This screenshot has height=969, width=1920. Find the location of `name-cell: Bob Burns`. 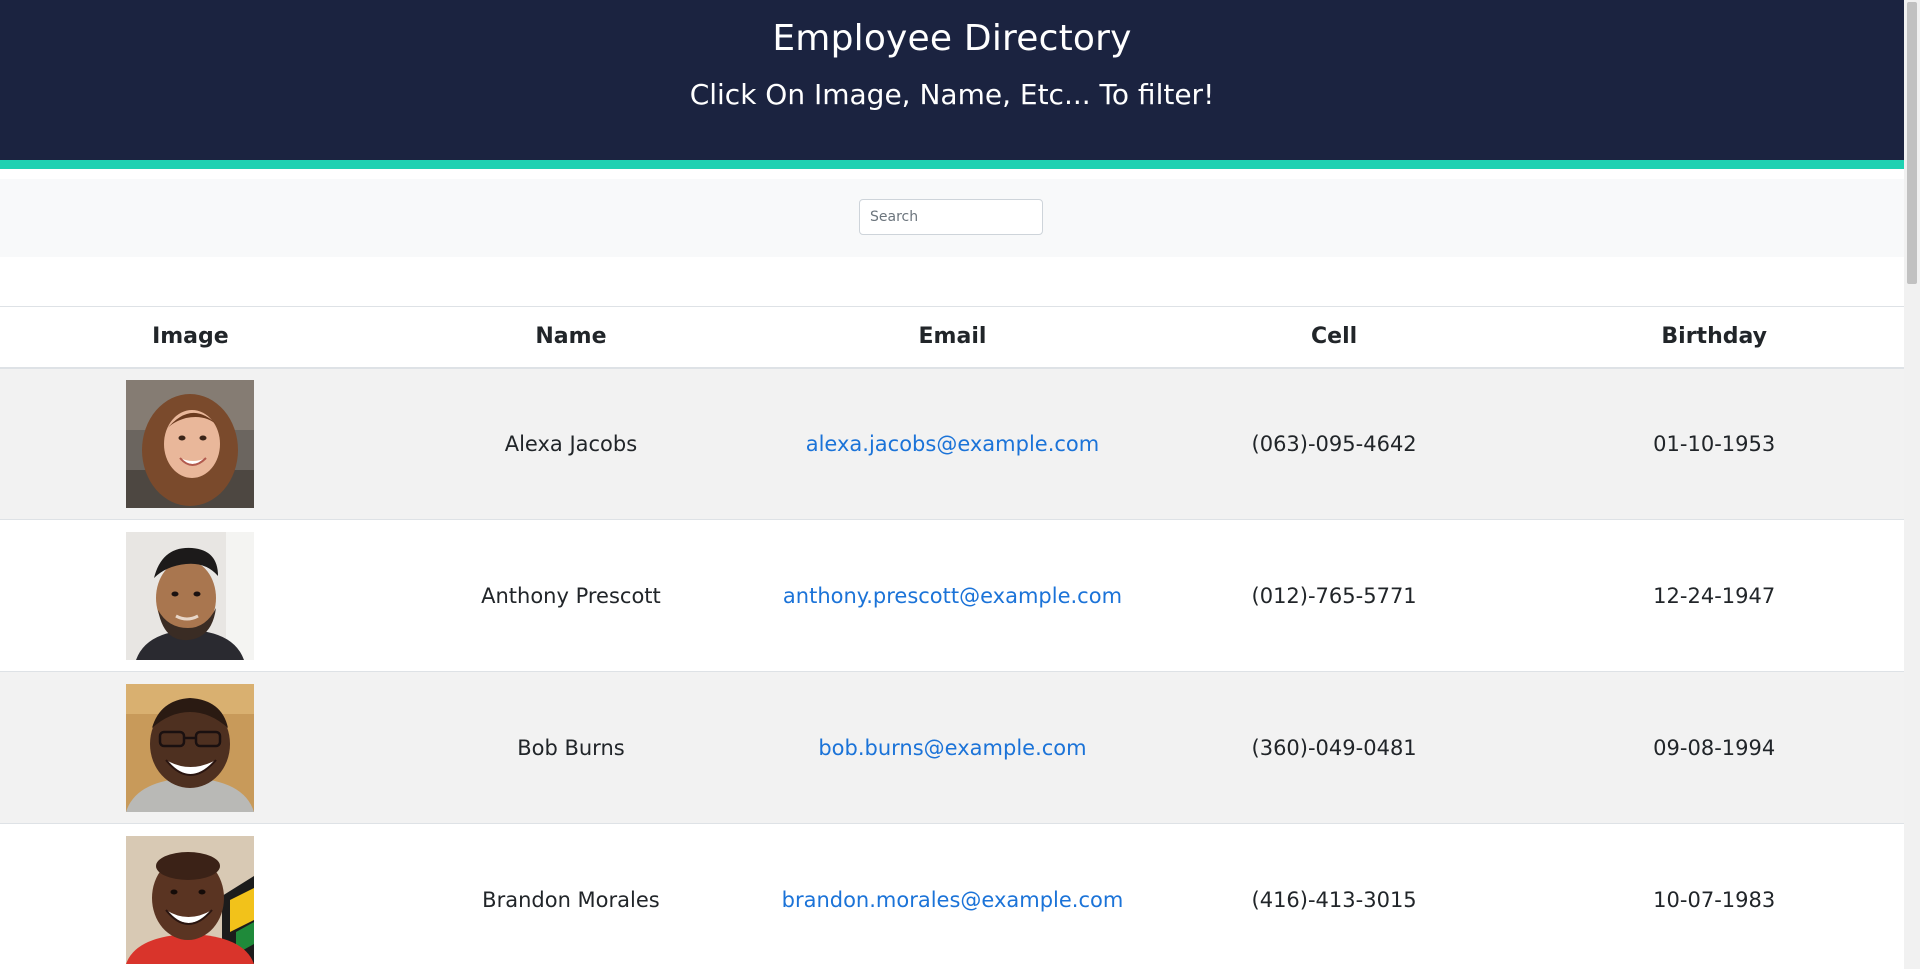

name-cell: Bob Burns is located at coordinates (571, 747).